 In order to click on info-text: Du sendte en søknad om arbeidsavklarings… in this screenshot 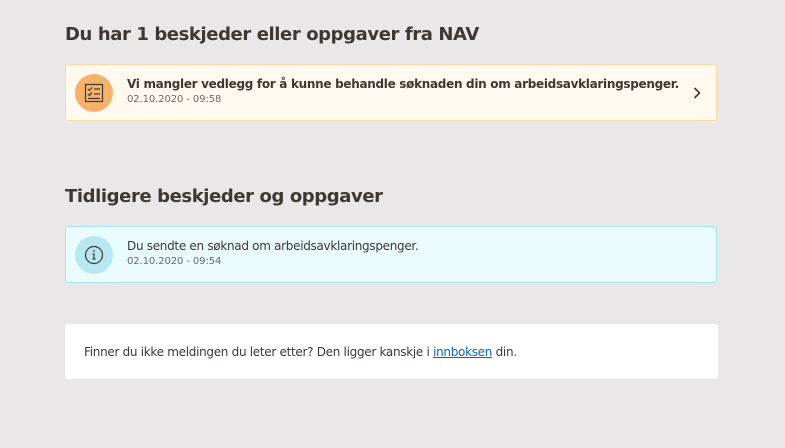, I will do `click(401, 252)`.